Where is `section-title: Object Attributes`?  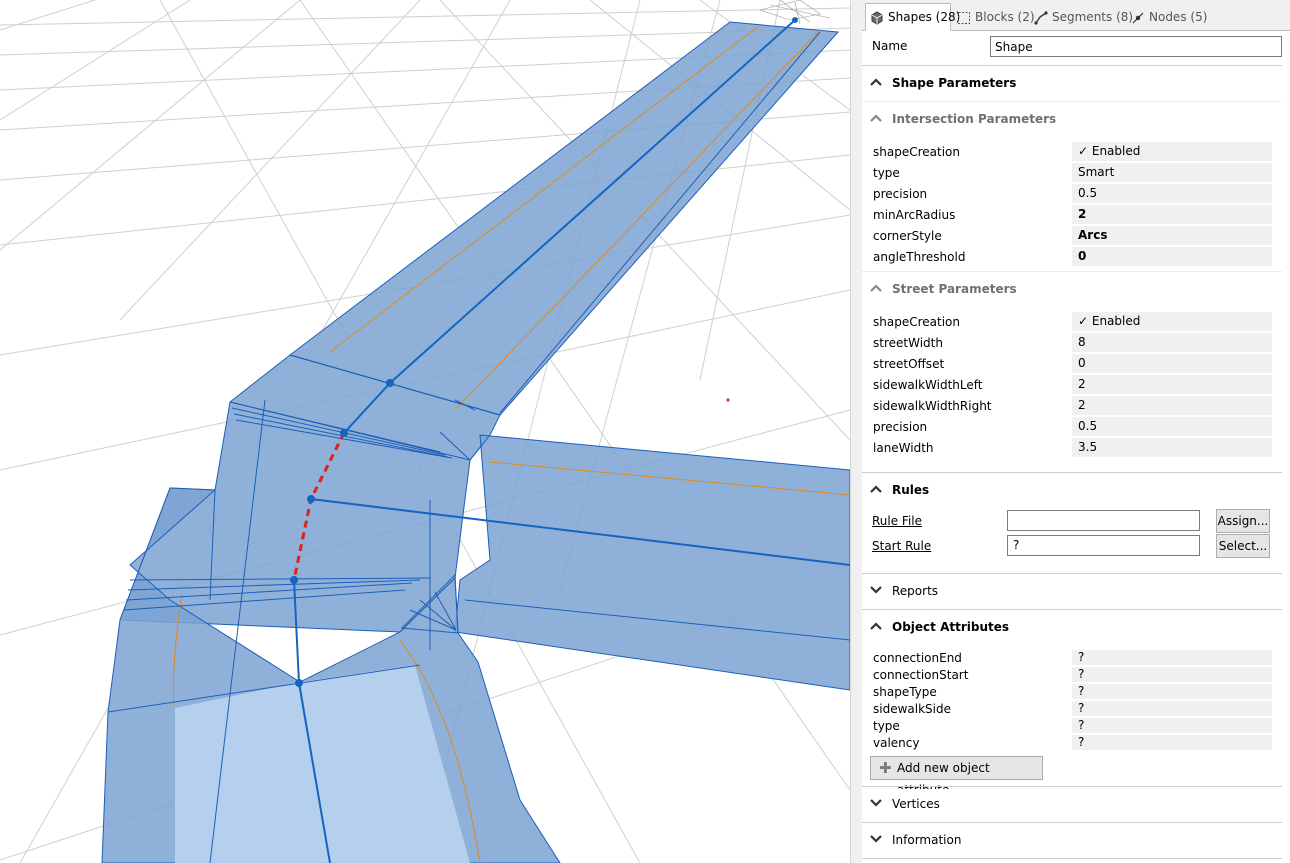 section-title: Object Attributes is located at coordinates (951, 627).